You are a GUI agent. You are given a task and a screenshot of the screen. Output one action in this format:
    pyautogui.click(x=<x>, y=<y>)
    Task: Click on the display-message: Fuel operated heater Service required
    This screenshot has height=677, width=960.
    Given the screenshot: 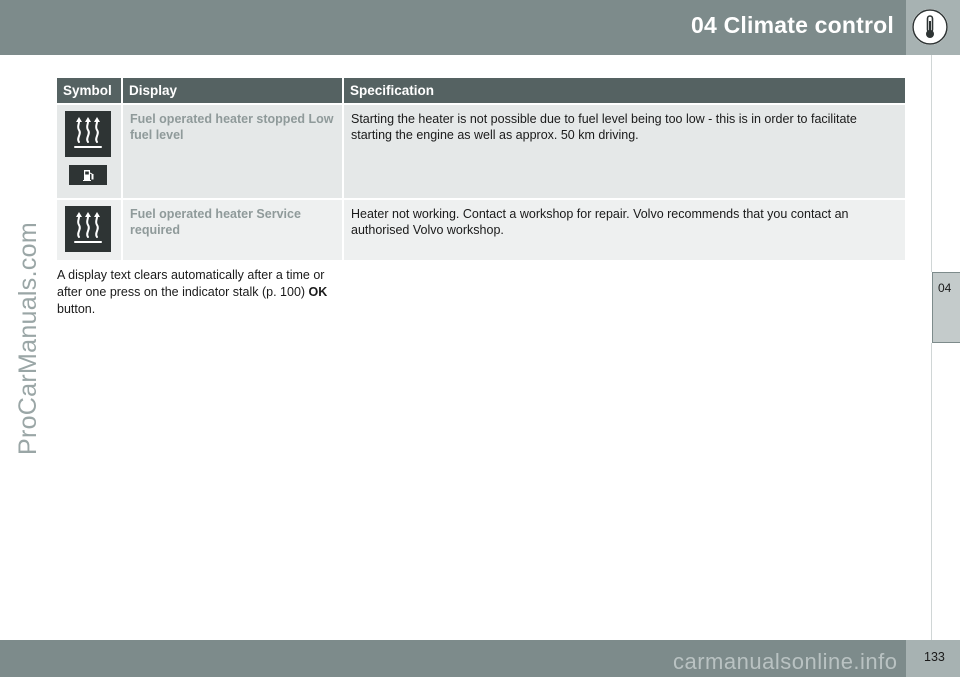 What is the action you would take?
    pyautogui.click(x=215, y=222)
    